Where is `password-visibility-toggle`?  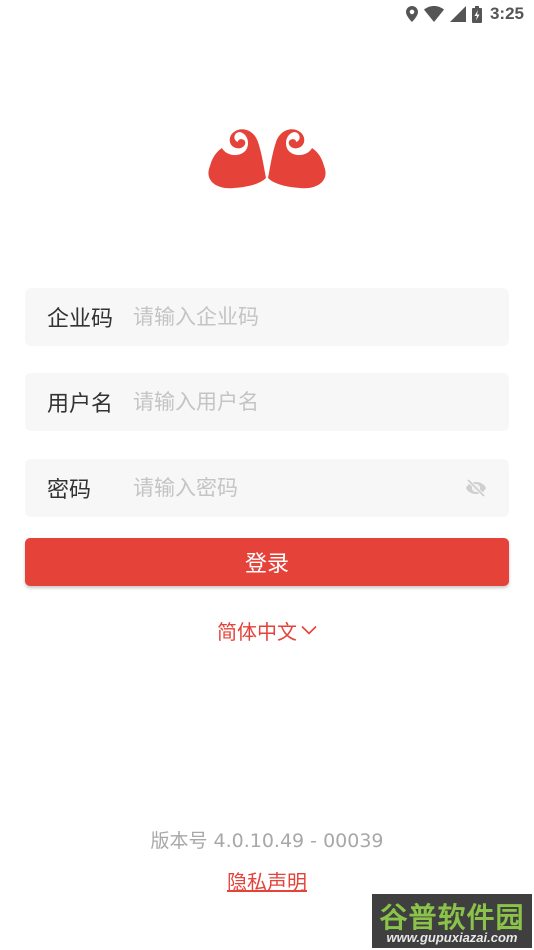
password-visibility-toggle is located at coordinates (476, 488).